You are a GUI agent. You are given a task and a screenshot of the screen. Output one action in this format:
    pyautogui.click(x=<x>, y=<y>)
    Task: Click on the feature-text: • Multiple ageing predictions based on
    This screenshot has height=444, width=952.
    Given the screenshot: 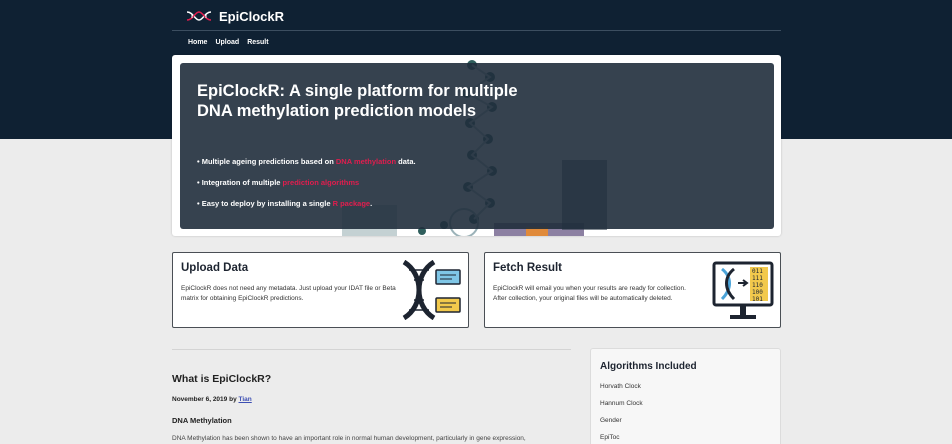 What is the action you would take?
    pyautogui.click(x=266, y=161)
    